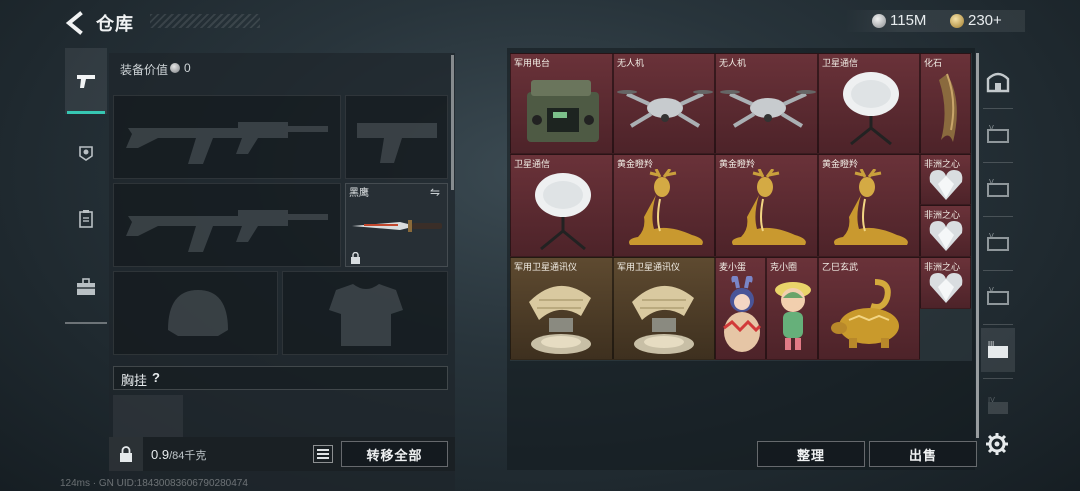  Describe the element at coordinates (563, 111) in the screenshot. I see `radio-icon` at that location.